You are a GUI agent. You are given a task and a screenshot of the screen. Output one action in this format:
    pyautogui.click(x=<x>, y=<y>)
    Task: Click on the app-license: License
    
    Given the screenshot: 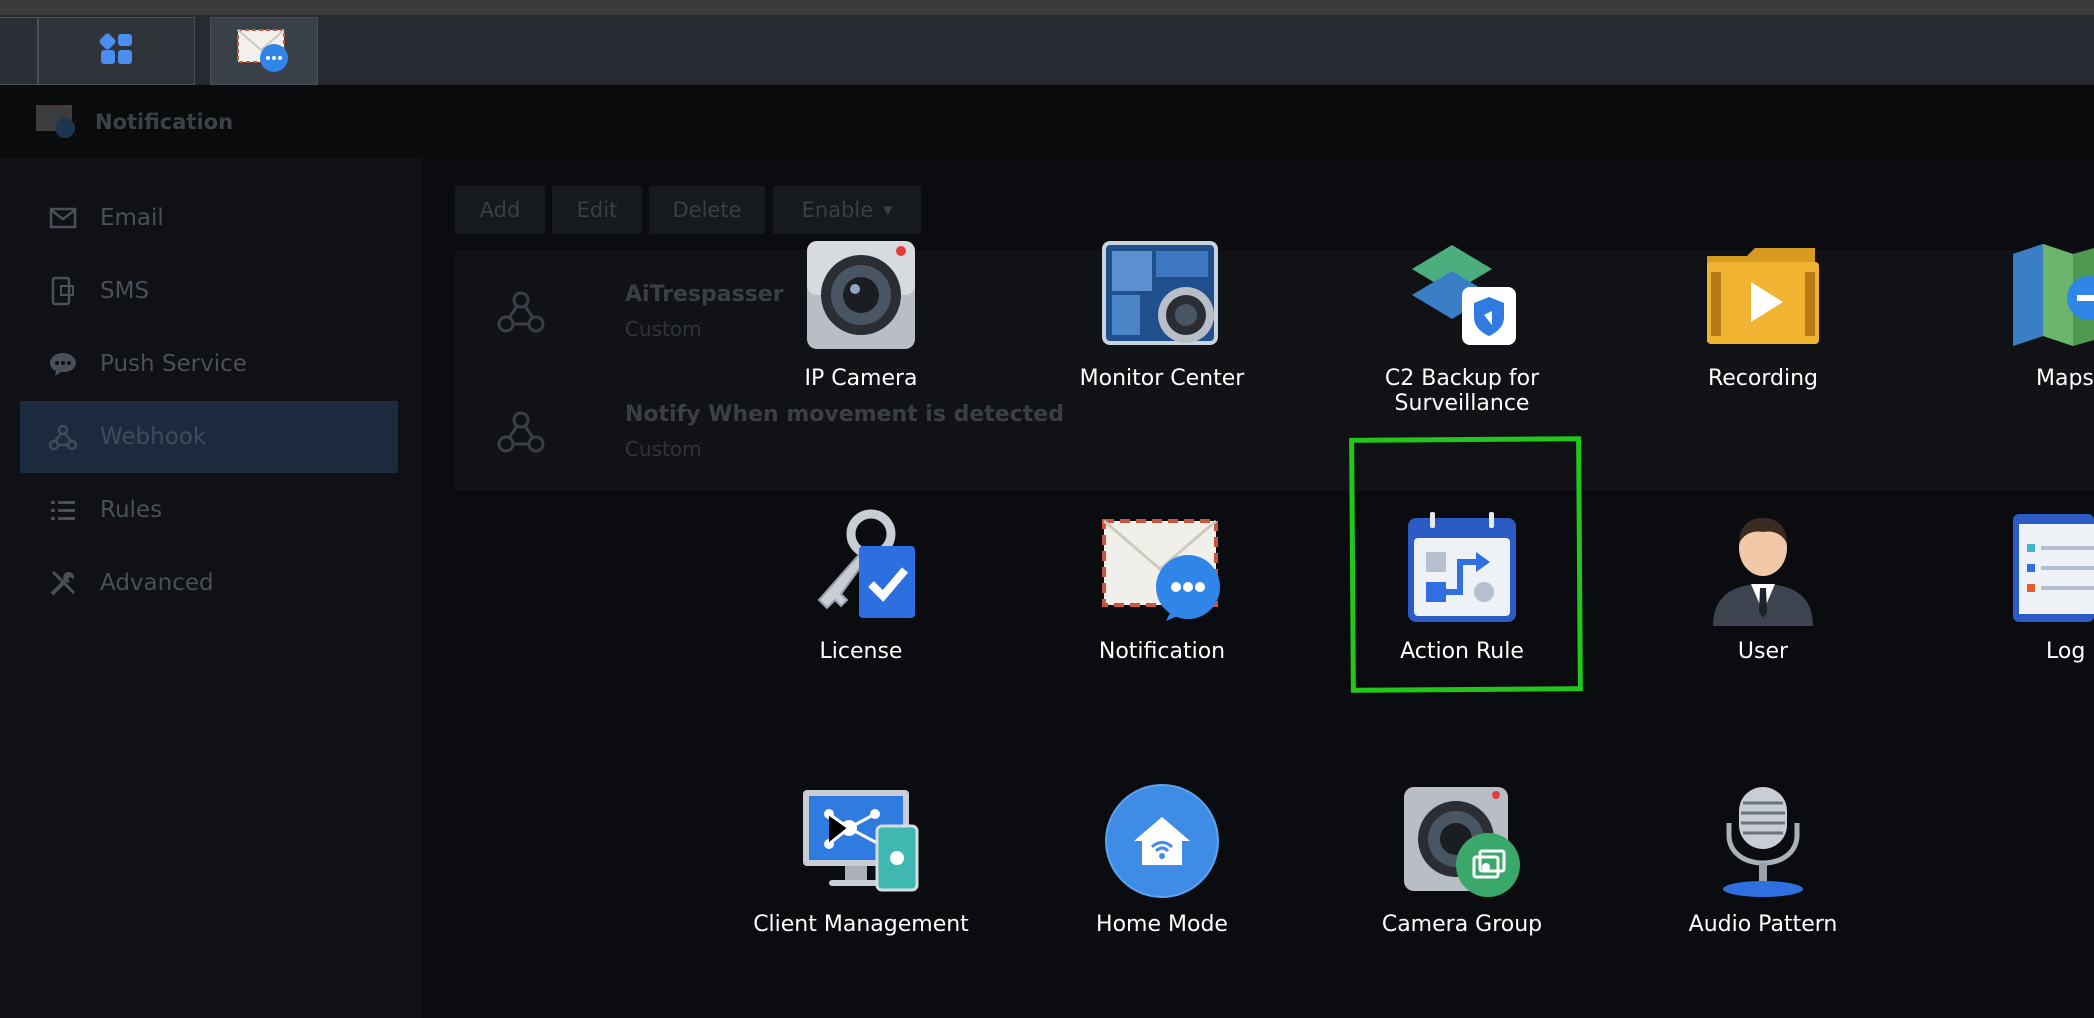 What is the action you would take?
    pyautogui.click(x=861, y=583)
    